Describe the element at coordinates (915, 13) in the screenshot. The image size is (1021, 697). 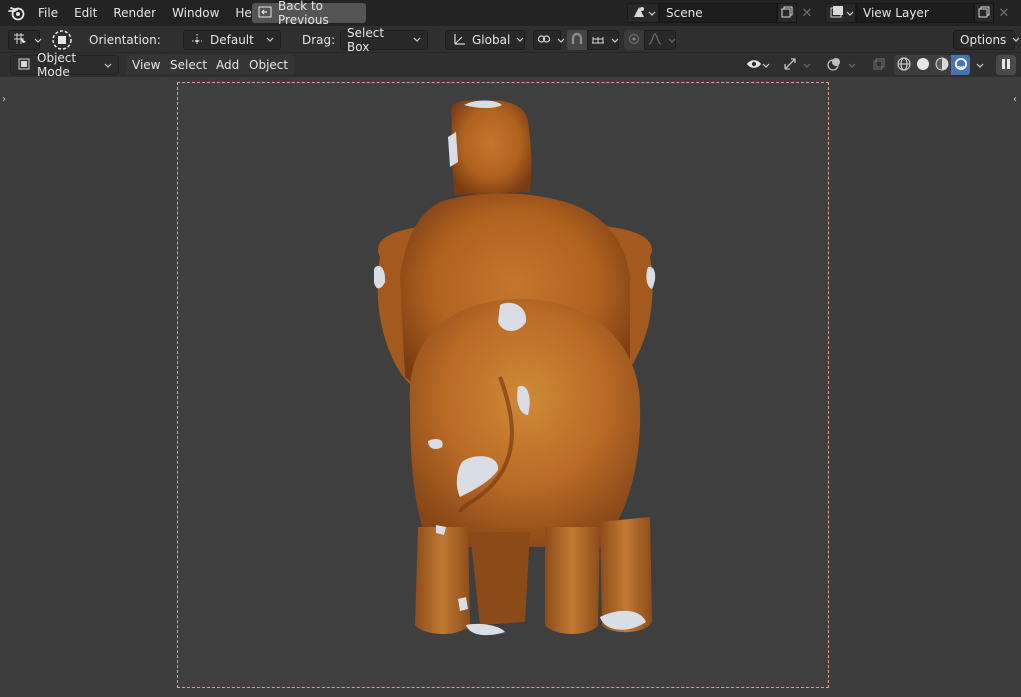
I see `view-layer-name-field: View Layer` at that location.